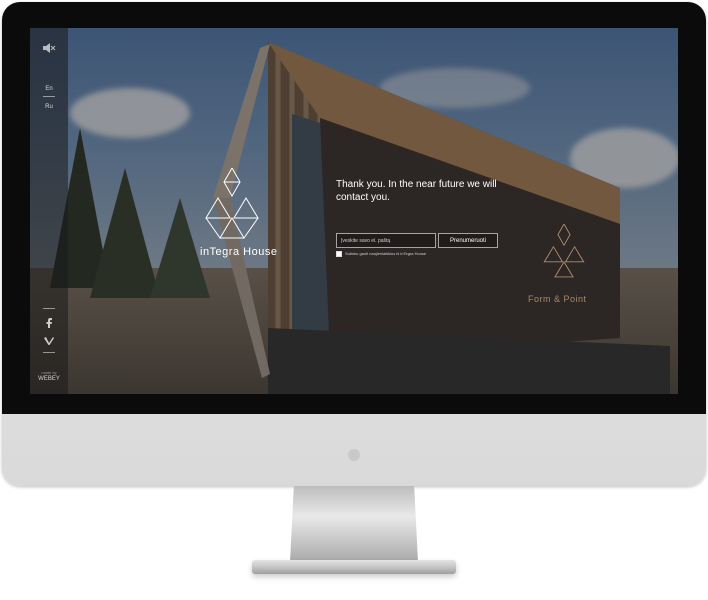 This screenshot has height=600, width=708. What do you see at coordinates (232, 203) in the screenshot?
I see `triangle-diamond-logo-icon` at bounding box center [232, 203].